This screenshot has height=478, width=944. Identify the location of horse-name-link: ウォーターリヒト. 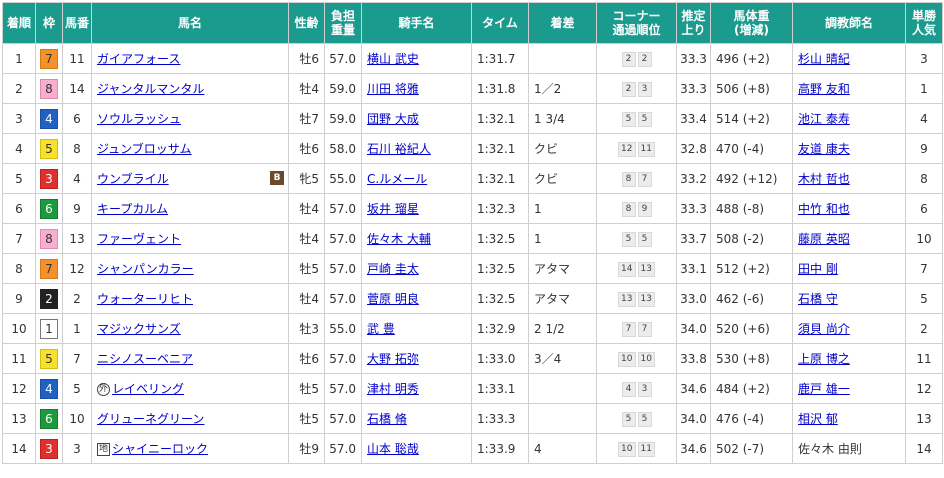
(145, 299).